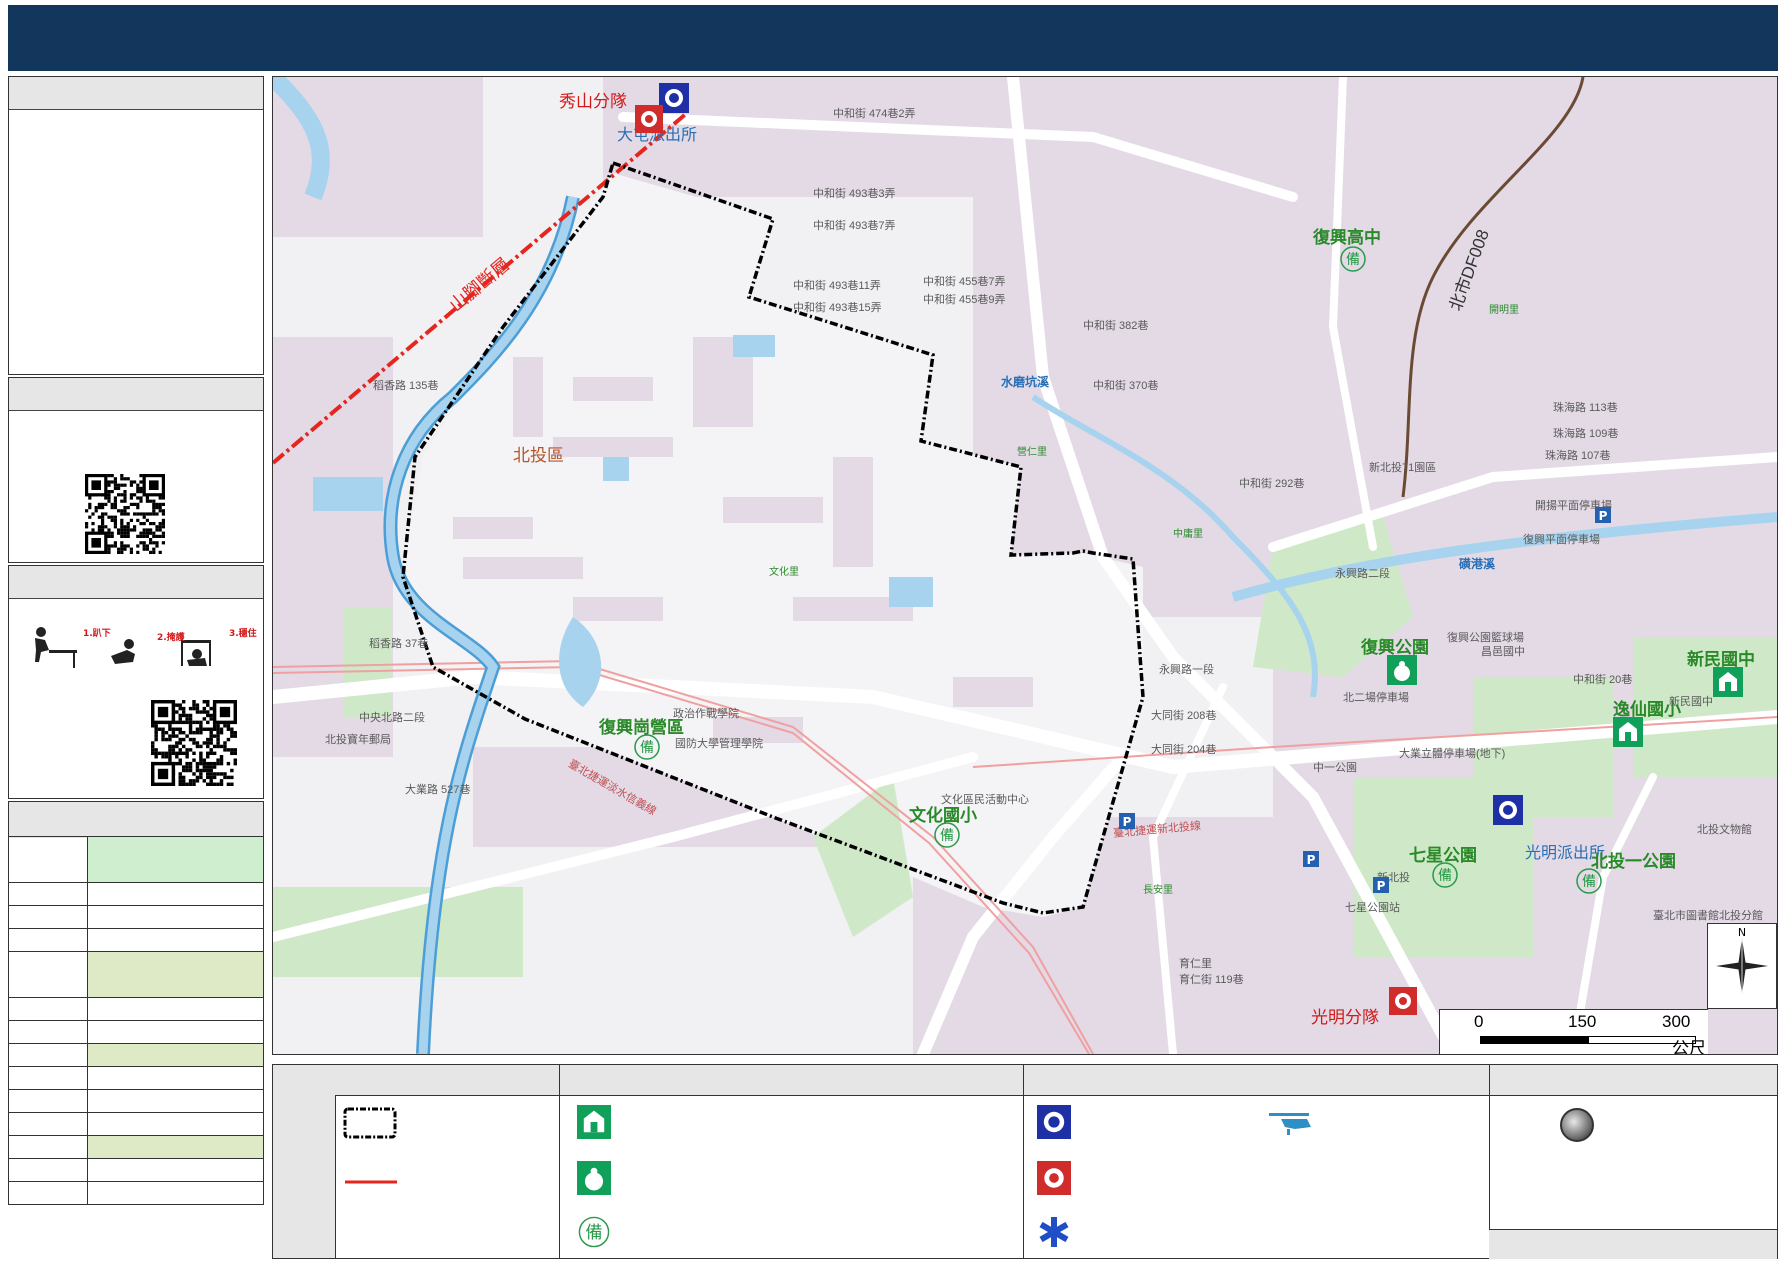 This screenshot has width=1786, height=1263. I want to click on park-shelter-legend-icon, so click(594, 1178).